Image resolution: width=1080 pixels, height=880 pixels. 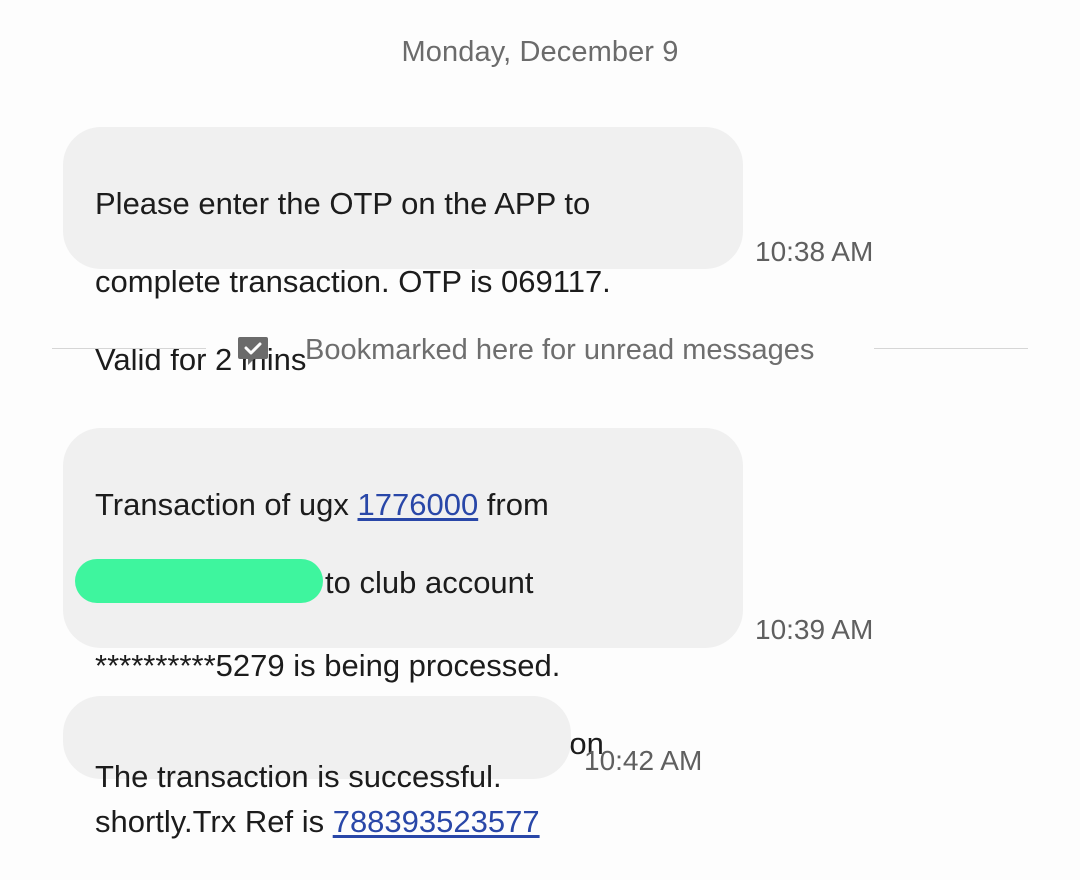 What do you see at coordinates (814, 629) in the screenshot?
I see `message-timestamp: 10:39 AM` at bounding box center [814, 629].